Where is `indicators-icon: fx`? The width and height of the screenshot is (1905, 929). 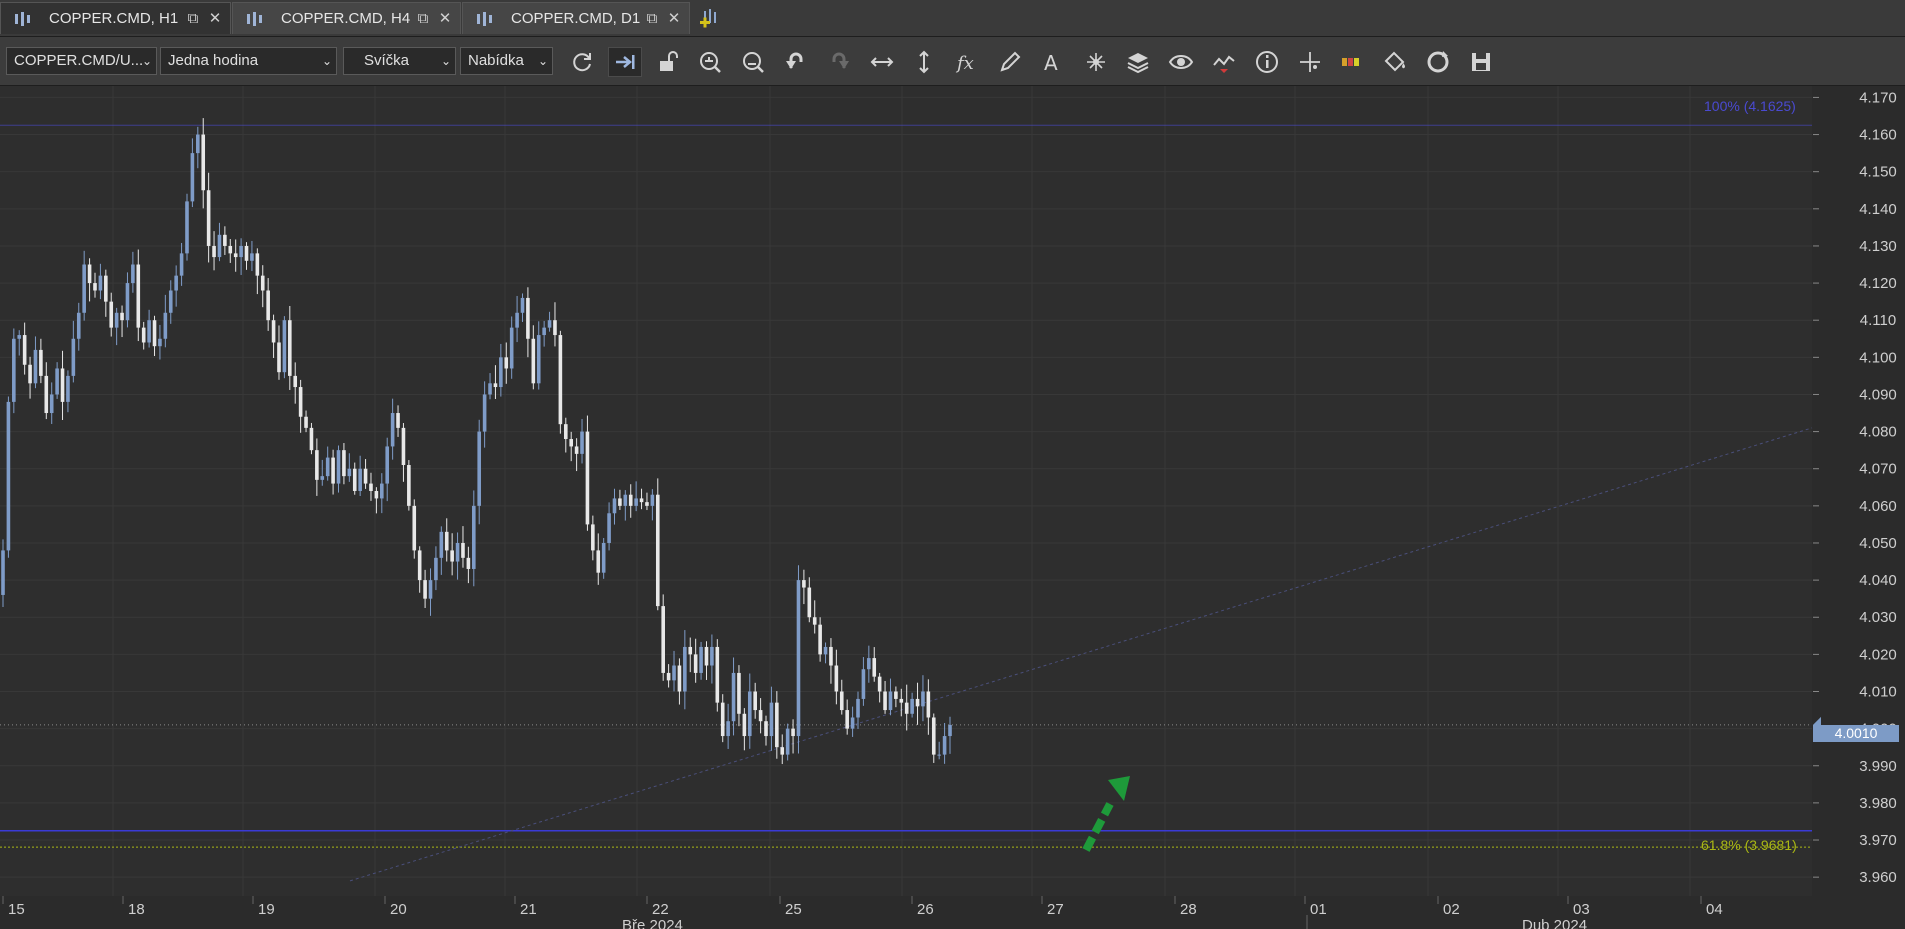
indicators-icon: fx is located at coordinates (964, 63).